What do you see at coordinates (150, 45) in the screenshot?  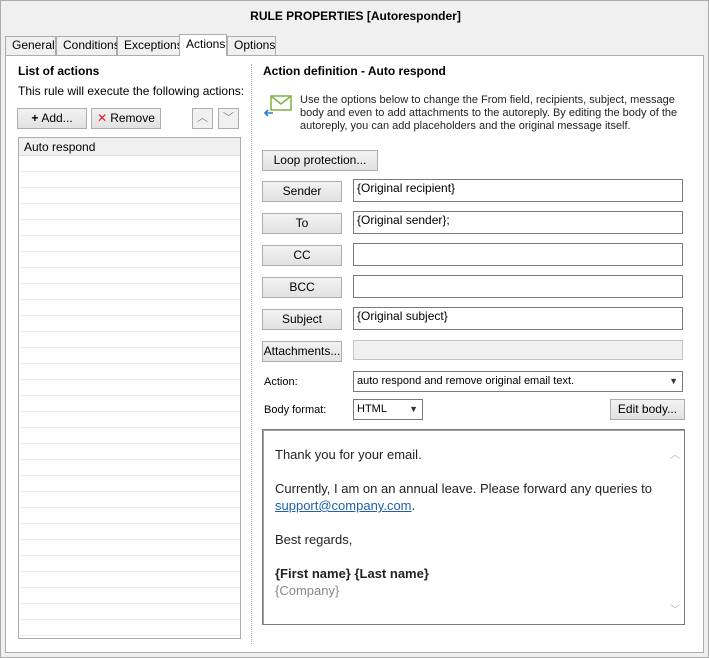 I see `tab-exceptions: Exceptions` at bounding box center [150, 45].